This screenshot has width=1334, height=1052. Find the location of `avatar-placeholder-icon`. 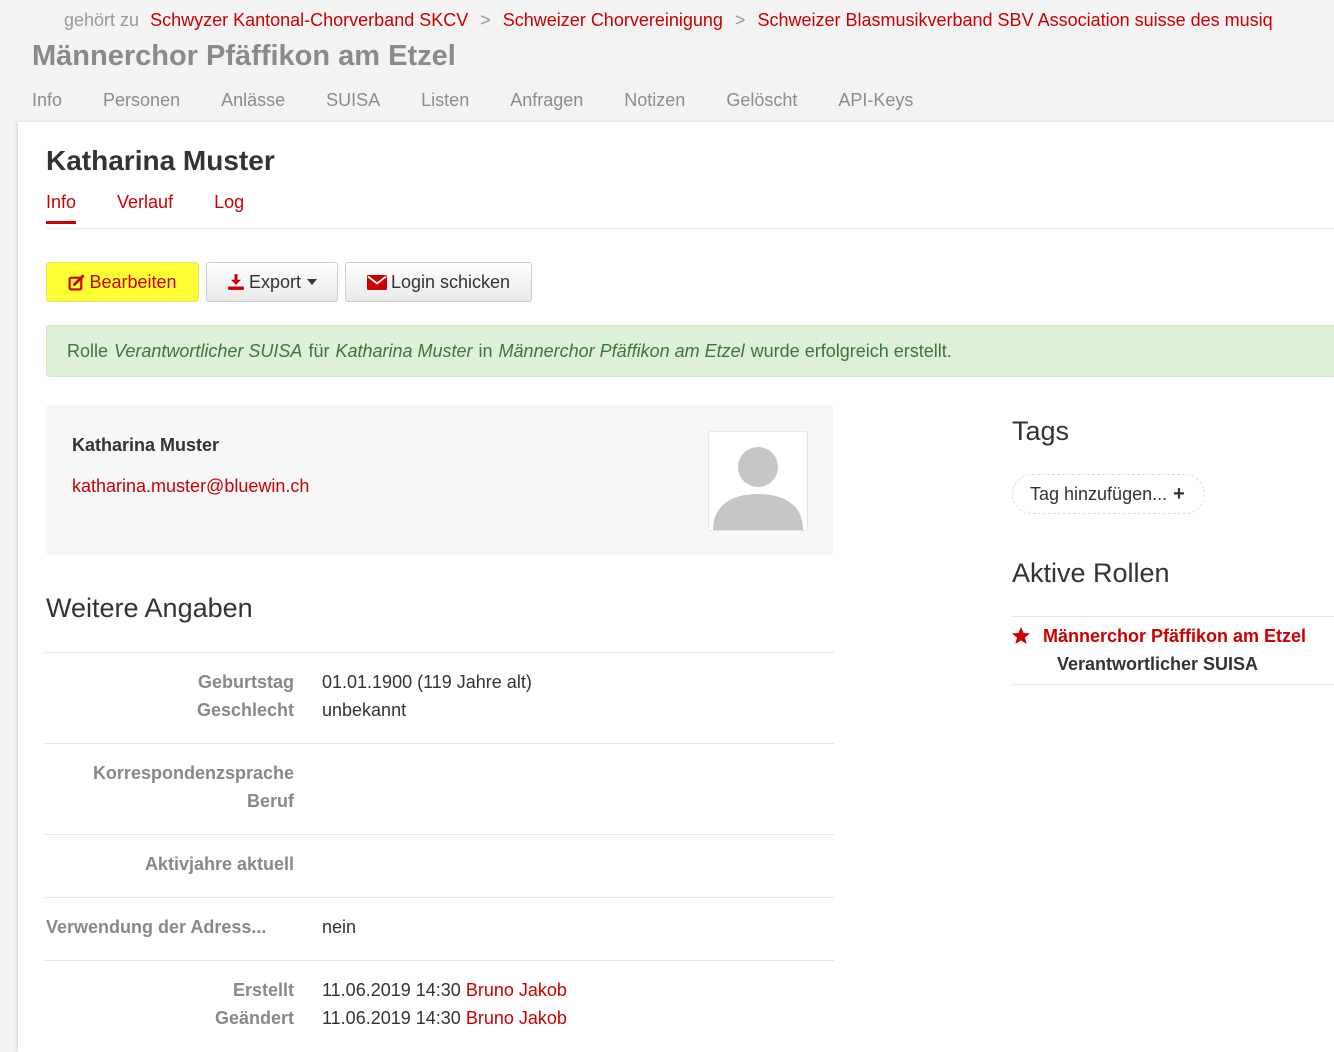

avatar-placeholder-icon is located at coordinates (758, 488).